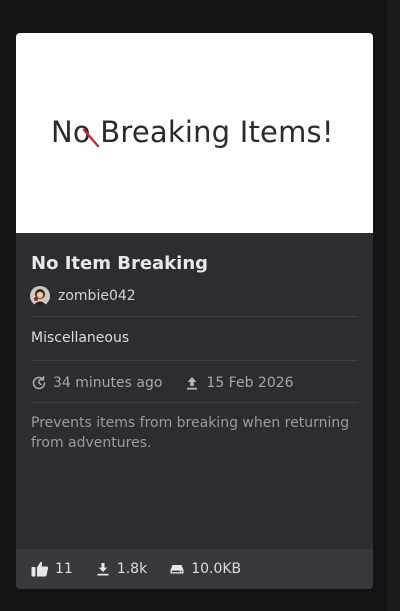 The image size is (400, 611). Describe the element at coordinates (80, 338) in the screenshot. I see `mod-category: Miscellaneous` at that location.